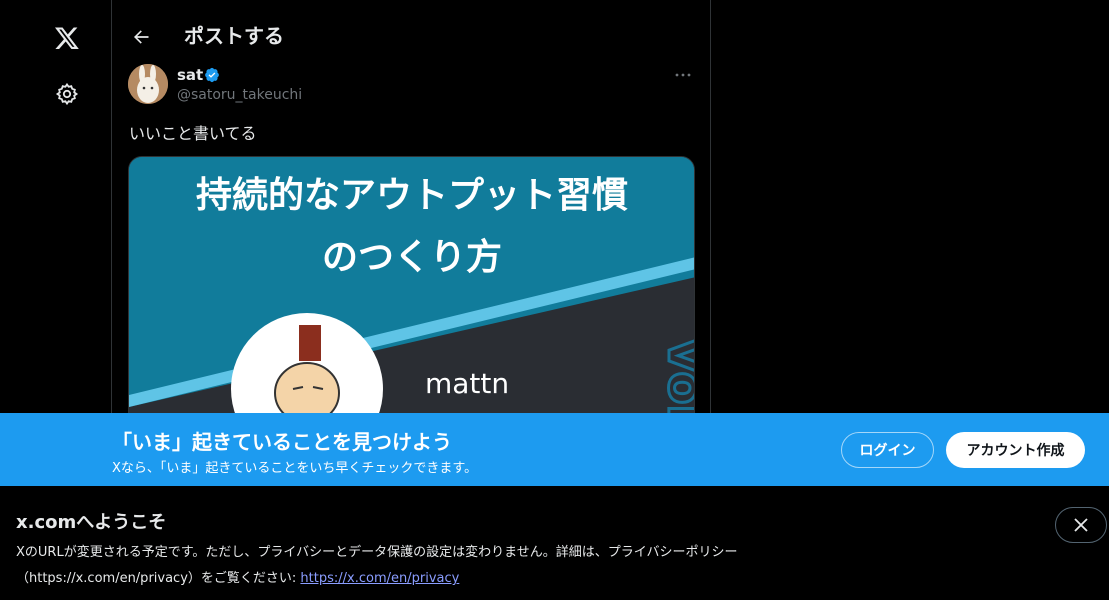  I want to click on back-button, so click(141, 37).